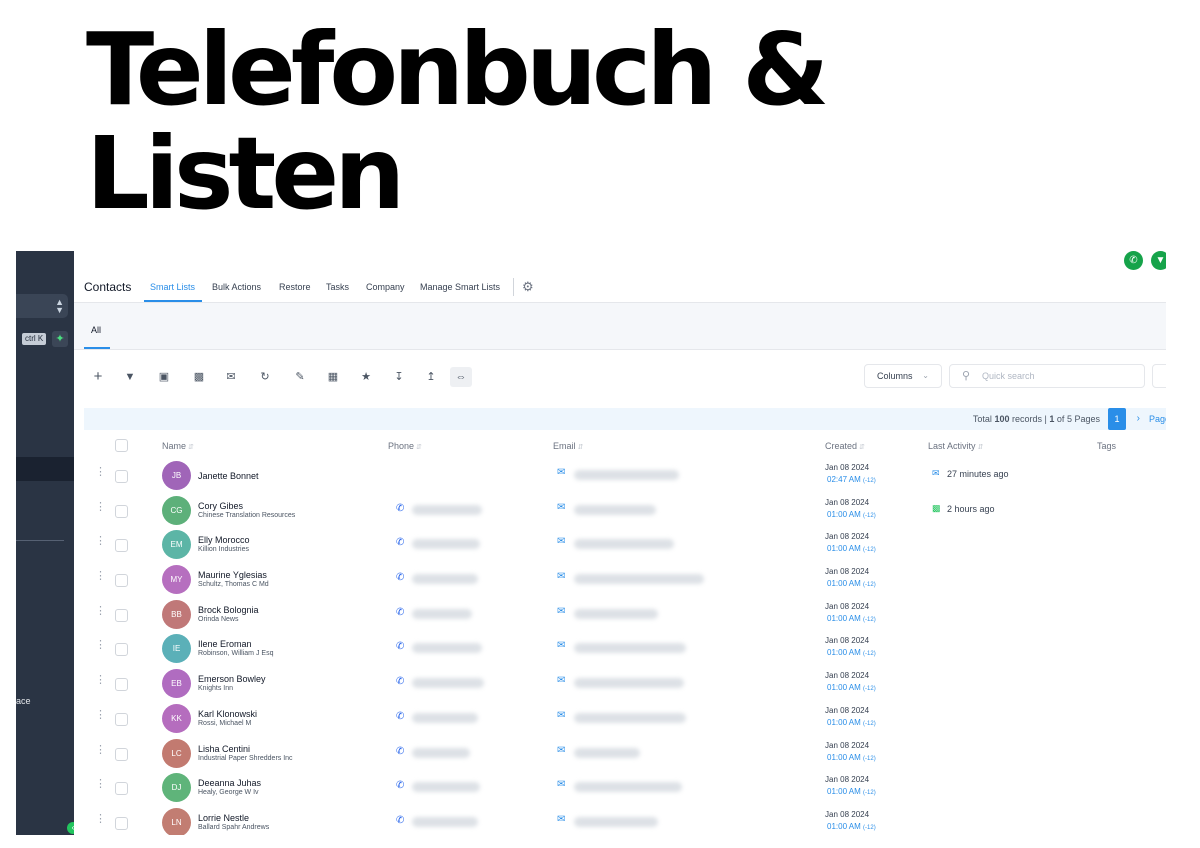 The width and height of the screenshot is (1200, 848). Describe the element at coordinates (227, 714) in the screenshot. I see `contact-name: Karl Klonowski` at that location.